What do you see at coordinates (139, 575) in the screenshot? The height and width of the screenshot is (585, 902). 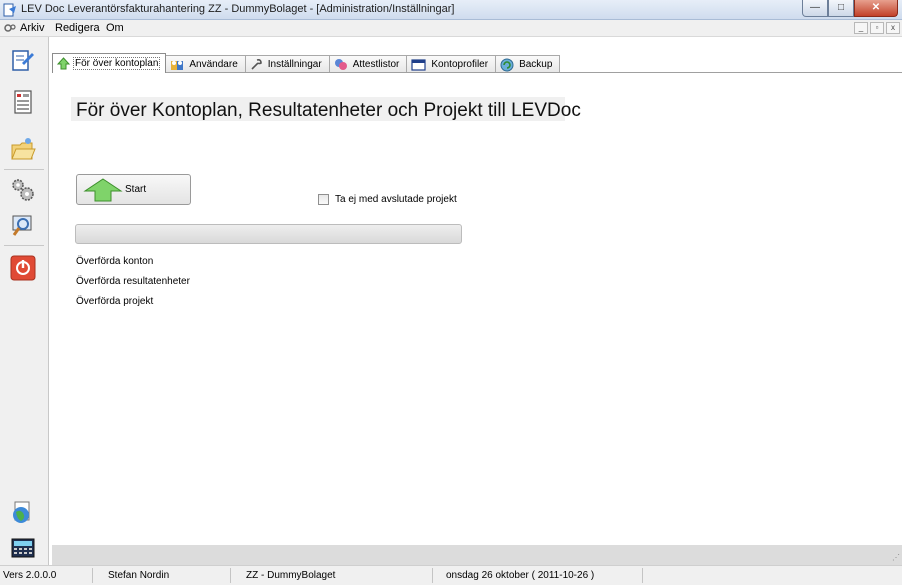 I see `status-user: Stefan Nordin` at bounding box center [139, 575].